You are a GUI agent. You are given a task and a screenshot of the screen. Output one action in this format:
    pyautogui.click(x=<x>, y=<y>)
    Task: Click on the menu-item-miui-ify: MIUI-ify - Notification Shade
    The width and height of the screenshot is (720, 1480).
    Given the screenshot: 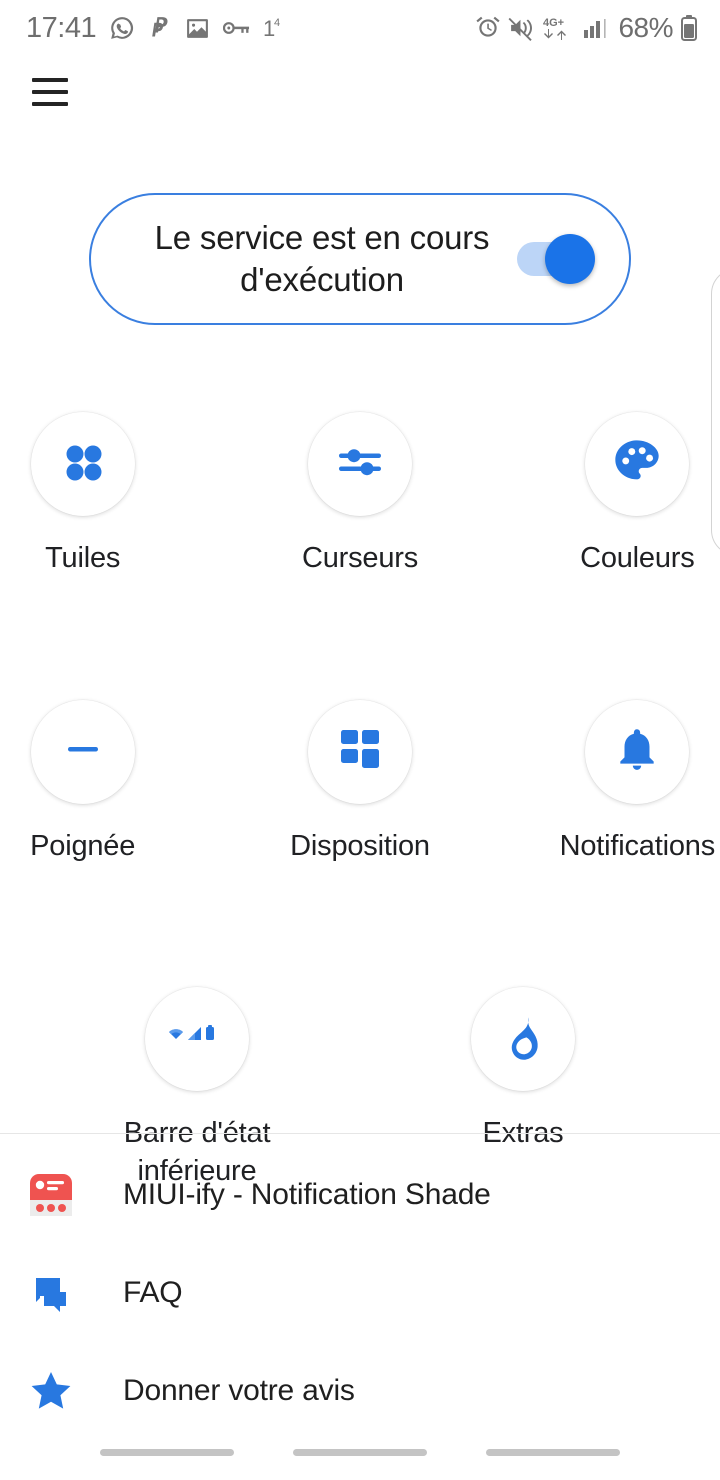 What is the action you would take?
    pyautogui.click(x=360, y=1195)
    